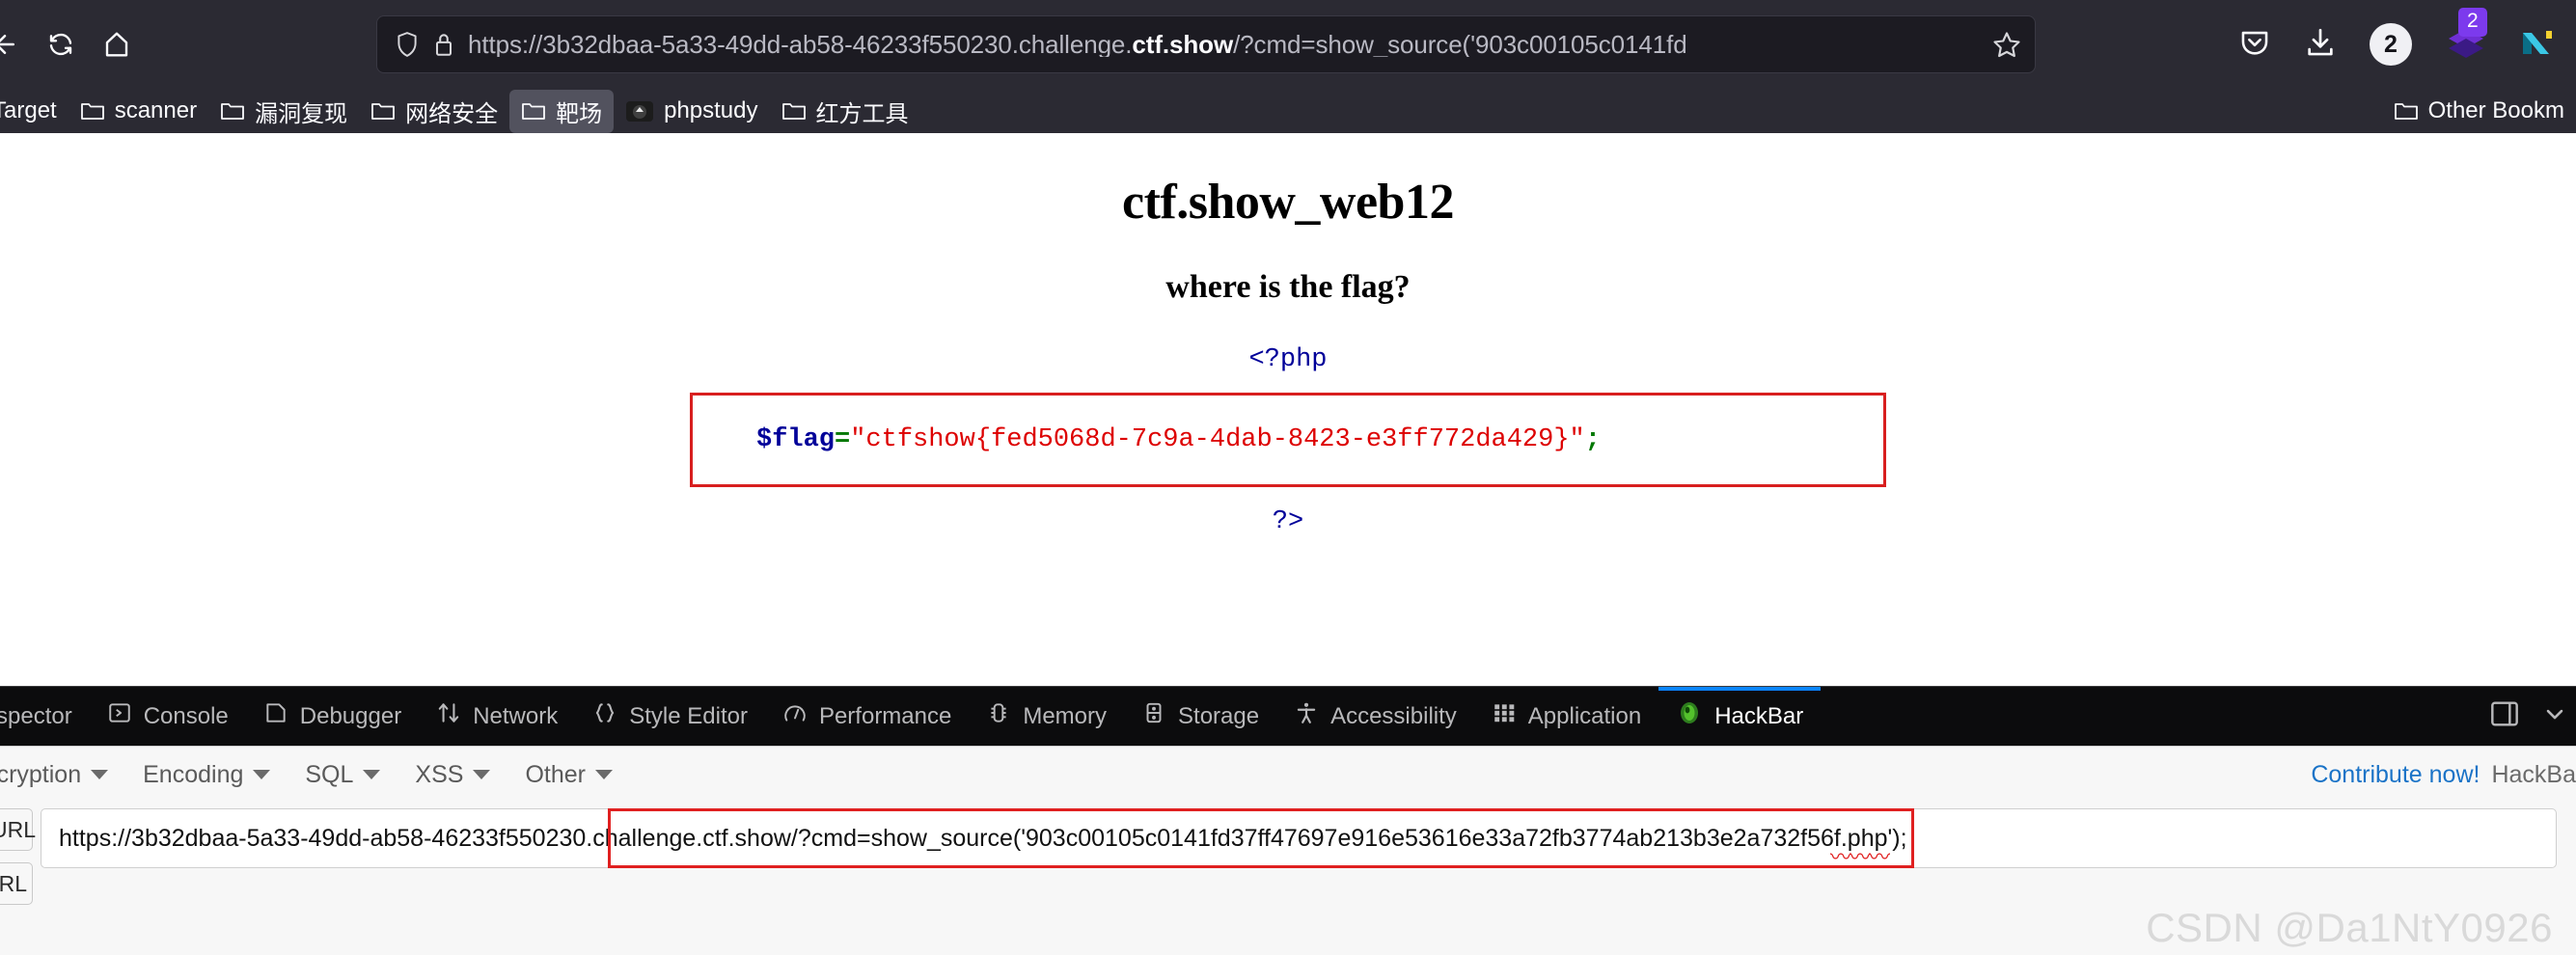 Image resolution: width=2576 pixels, height=955 pixels. I want to click on braces-icon, so click(604, 716).